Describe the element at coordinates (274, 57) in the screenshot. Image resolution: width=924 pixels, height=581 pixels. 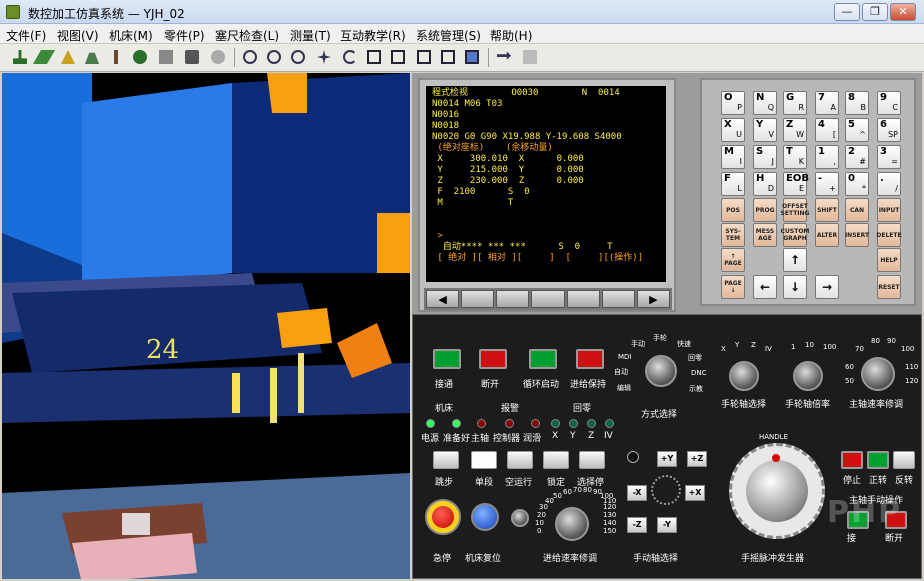
I see `toolbar-zoom-in-icon` at that location.